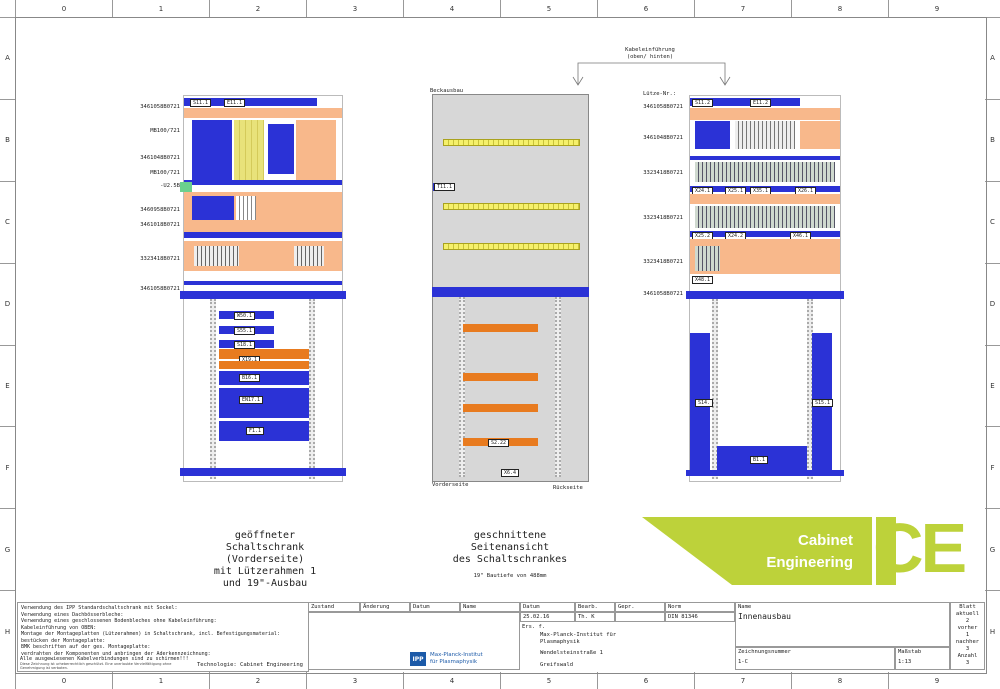 The image size is (1000, 689). What do you see at coordinates (651, 74) in the screenshot?
I see `cable-entry-arrows` at bounding box center [651, 74].